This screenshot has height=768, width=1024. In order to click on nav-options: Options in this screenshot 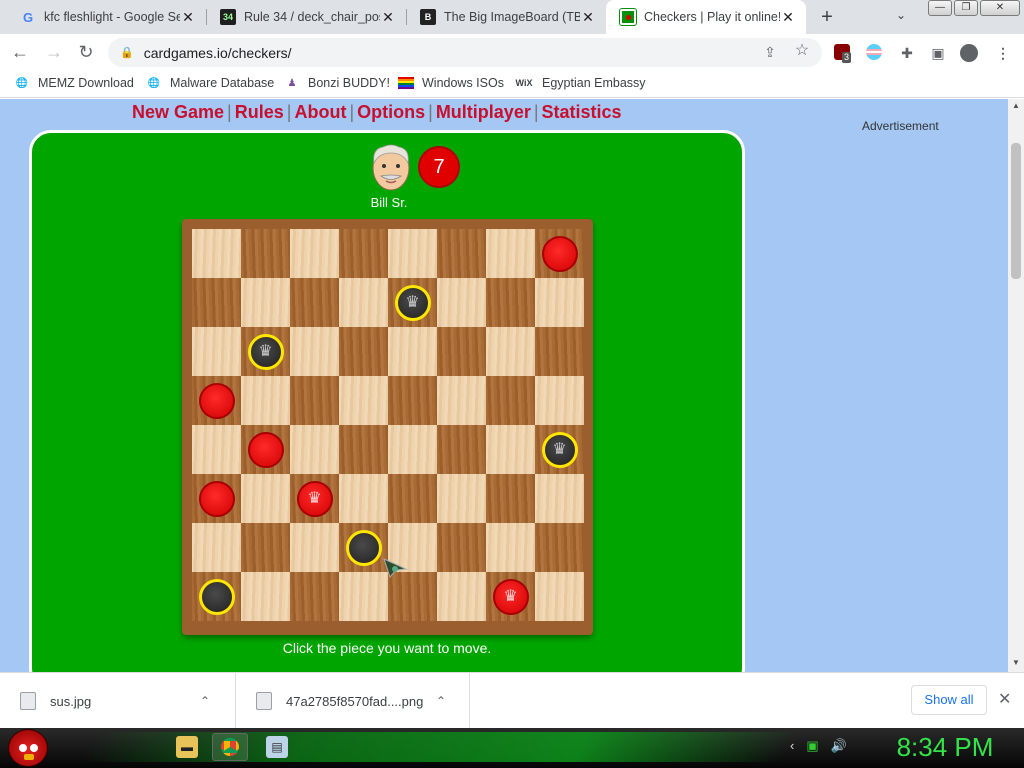, I will do `click(391, 112)`.